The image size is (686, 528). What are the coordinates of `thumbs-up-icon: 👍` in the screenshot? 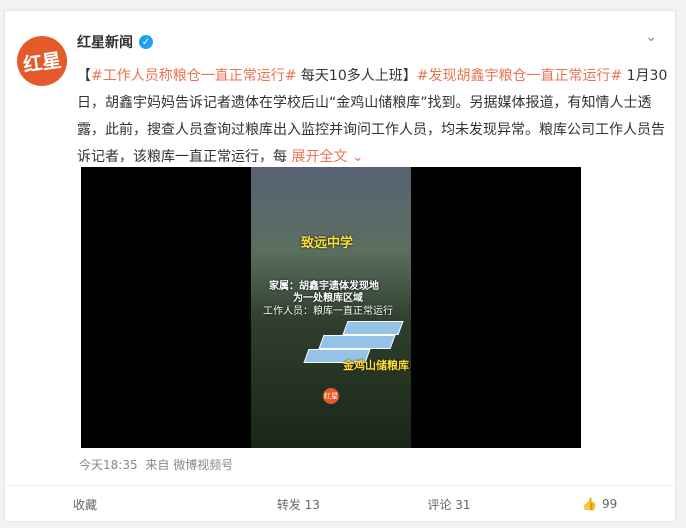 It's located at (590, 504).